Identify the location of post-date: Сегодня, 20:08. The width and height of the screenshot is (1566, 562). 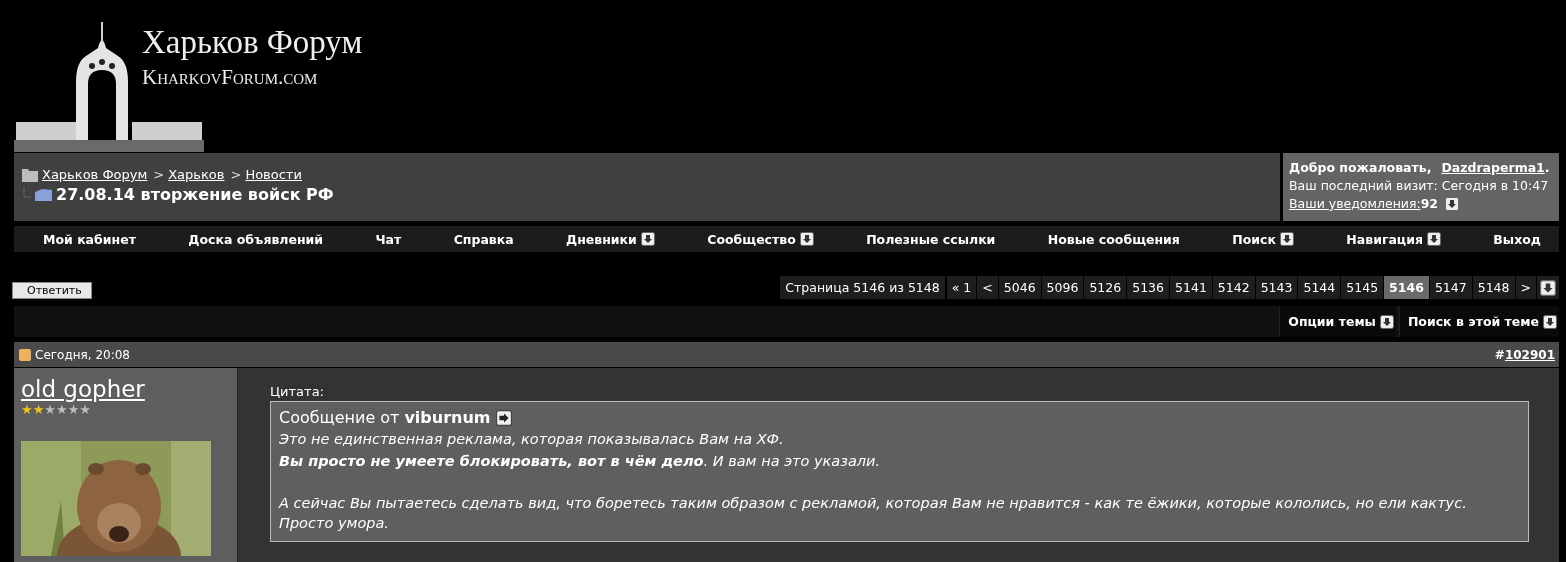
(82, 354).